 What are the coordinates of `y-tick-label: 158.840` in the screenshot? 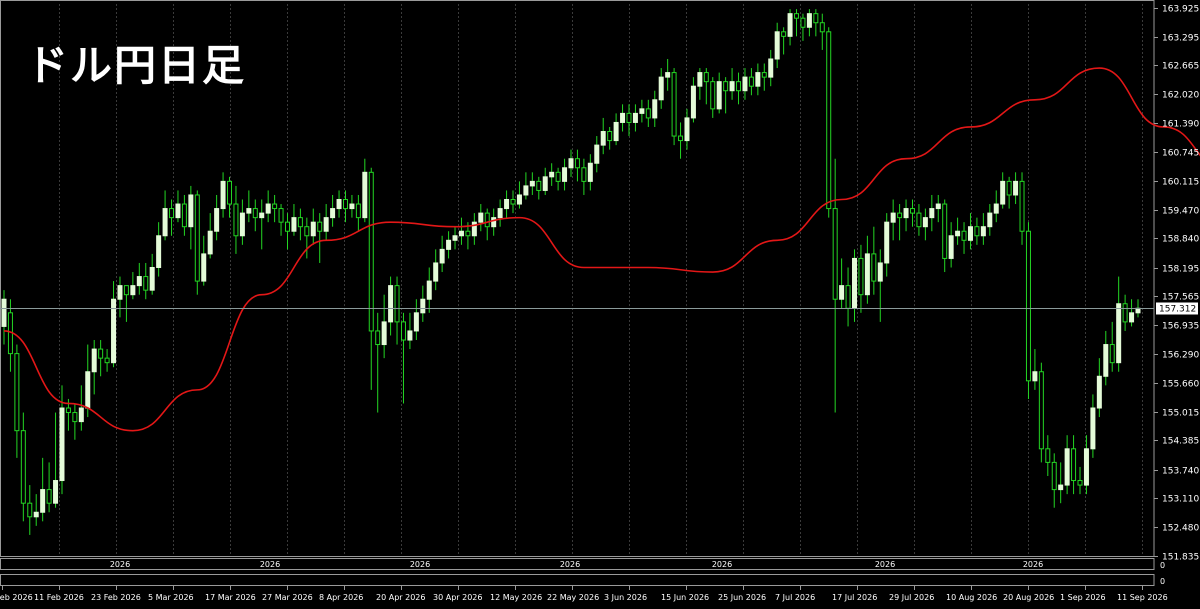 It's located at (1180, 240).